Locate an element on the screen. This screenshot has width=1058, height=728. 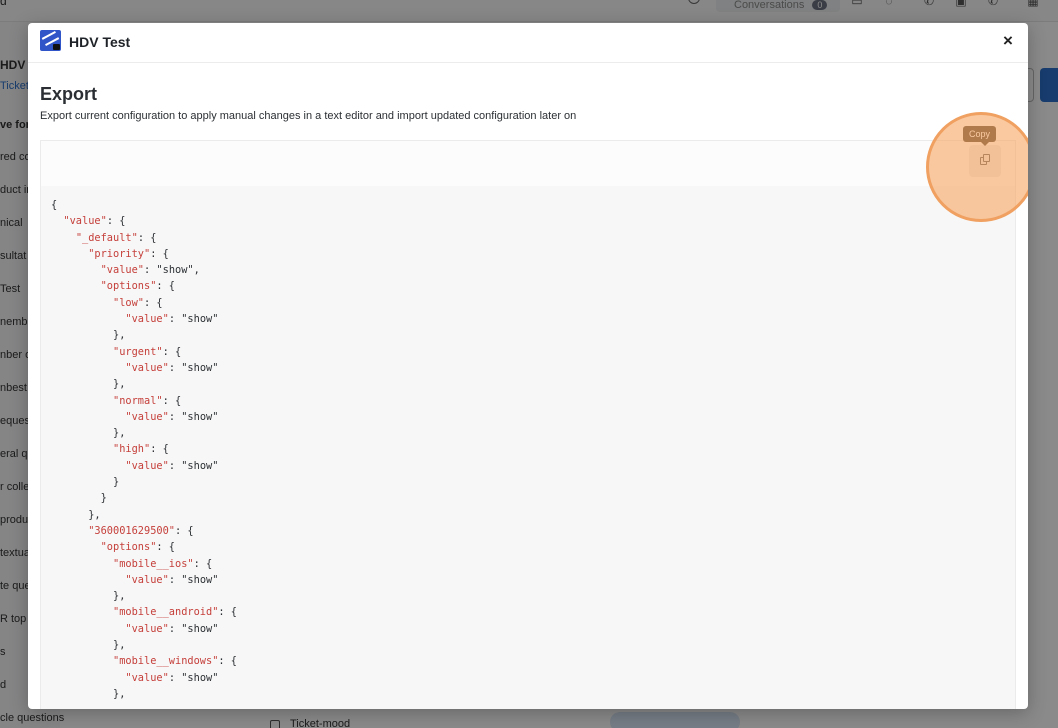
code-line: "value": { is located at coordinates (533, 221).